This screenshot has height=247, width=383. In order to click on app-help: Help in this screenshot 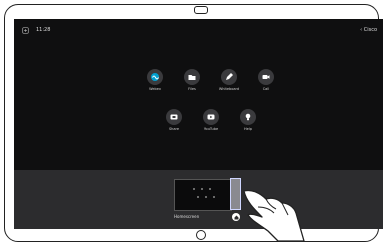, I will do `click(248, 120)`.